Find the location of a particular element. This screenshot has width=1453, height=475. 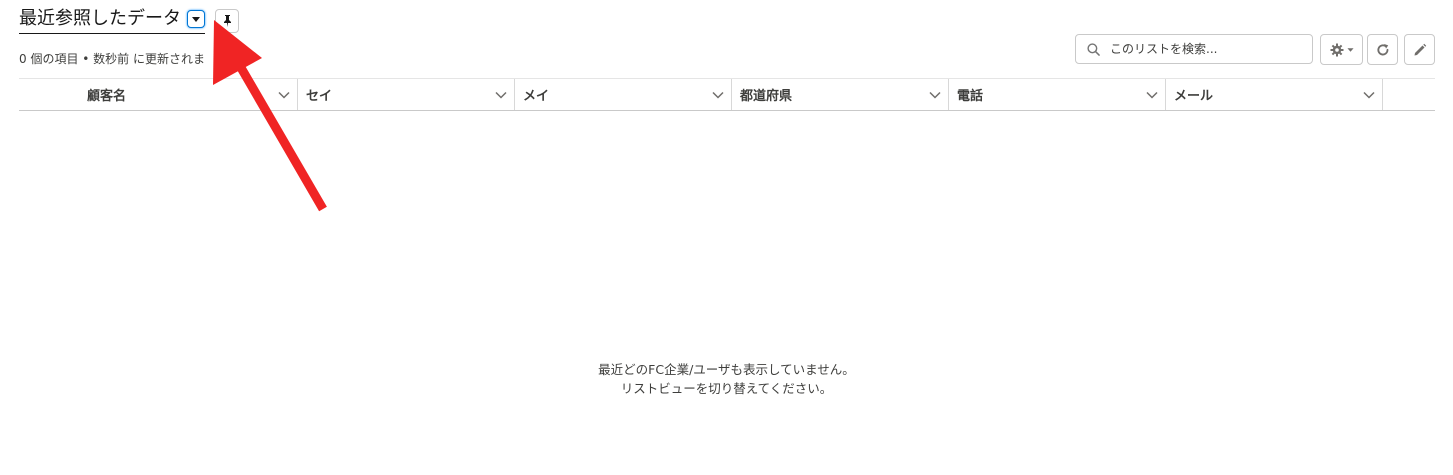

annotation-arrow is located at coordinates (270, 116).